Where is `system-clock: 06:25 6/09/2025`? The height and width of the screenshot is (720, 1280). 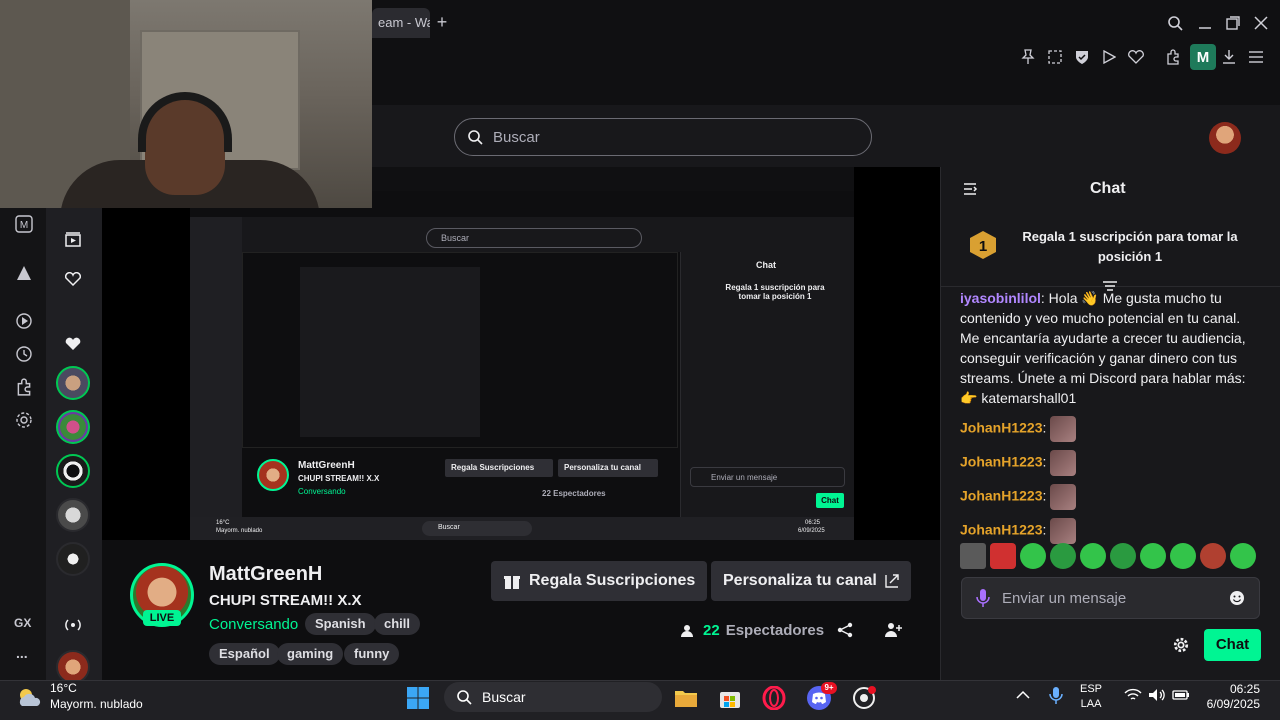 system-clock: 06:25 6/09/2025 is located at coordinates (1230, 697).